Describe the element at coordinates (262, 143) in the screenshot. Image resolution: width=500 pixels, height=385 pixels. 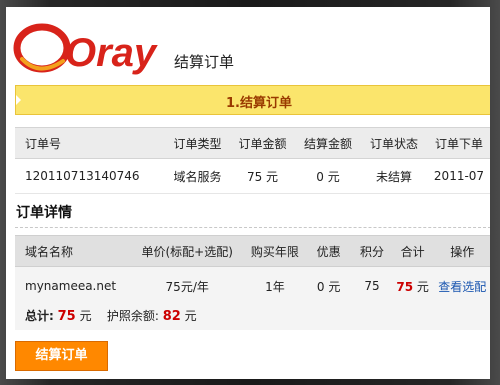
I see `col-order-amount: 订单金额` at that location.